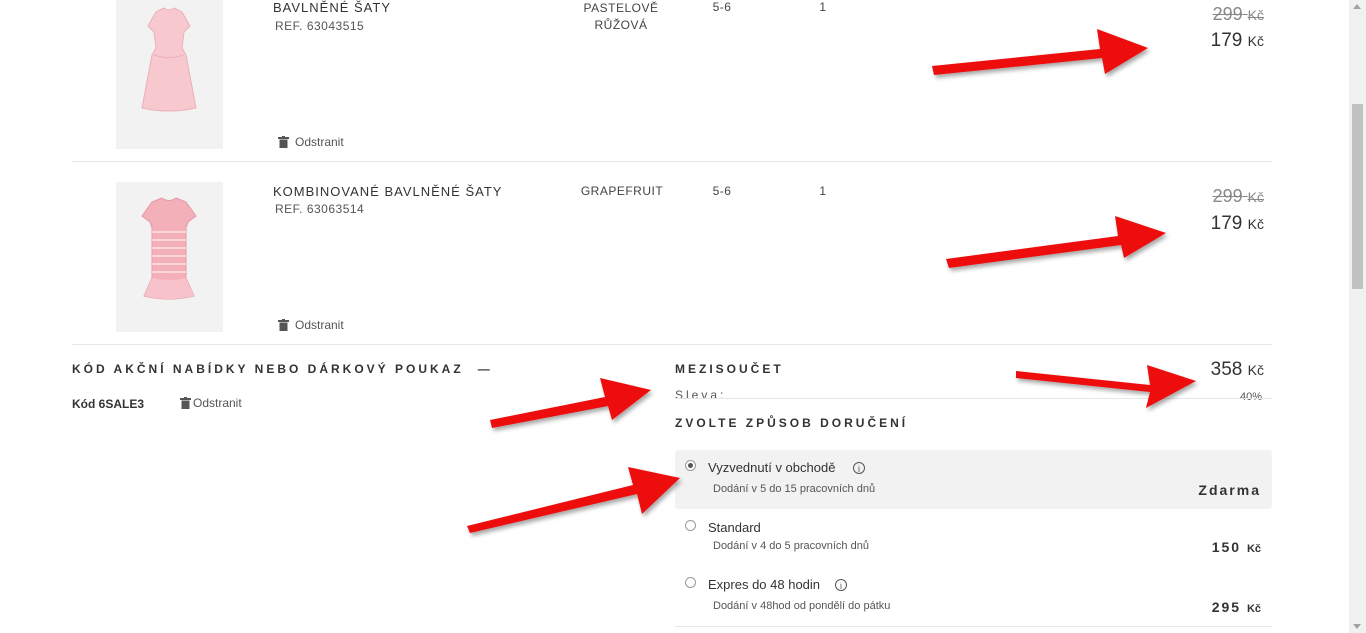 The height and width of the screenshot is (633, 1366). What do you see at coordinates (1357, 6) in the screenshot?
I see `scroll-up-arrow-icon` at bounding box center [1357, 6].